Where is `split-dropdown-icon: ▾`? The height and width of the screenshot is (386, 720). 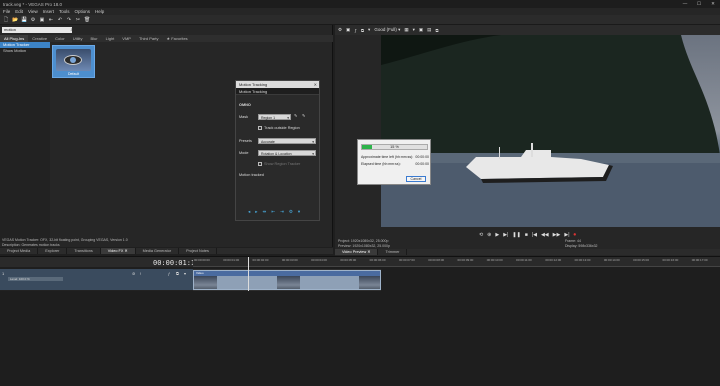
split-dropdown-icon: ▾ is located at coordinates (369, 30).